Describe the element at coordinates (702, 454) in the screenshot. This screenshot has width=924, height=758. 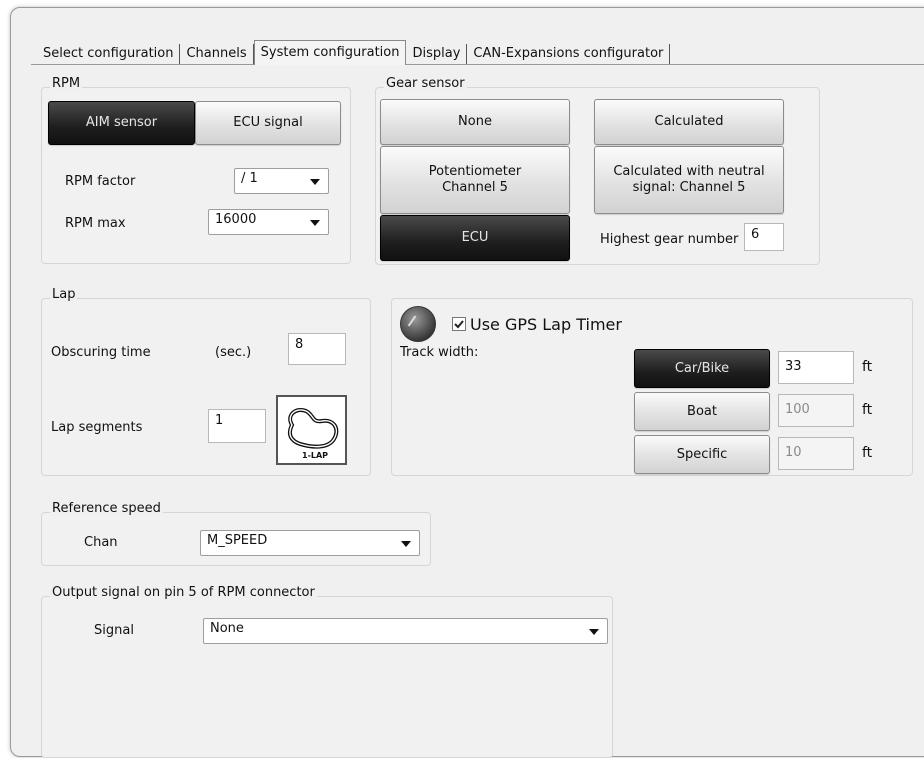
I see `specific-button: Specific` at that location.